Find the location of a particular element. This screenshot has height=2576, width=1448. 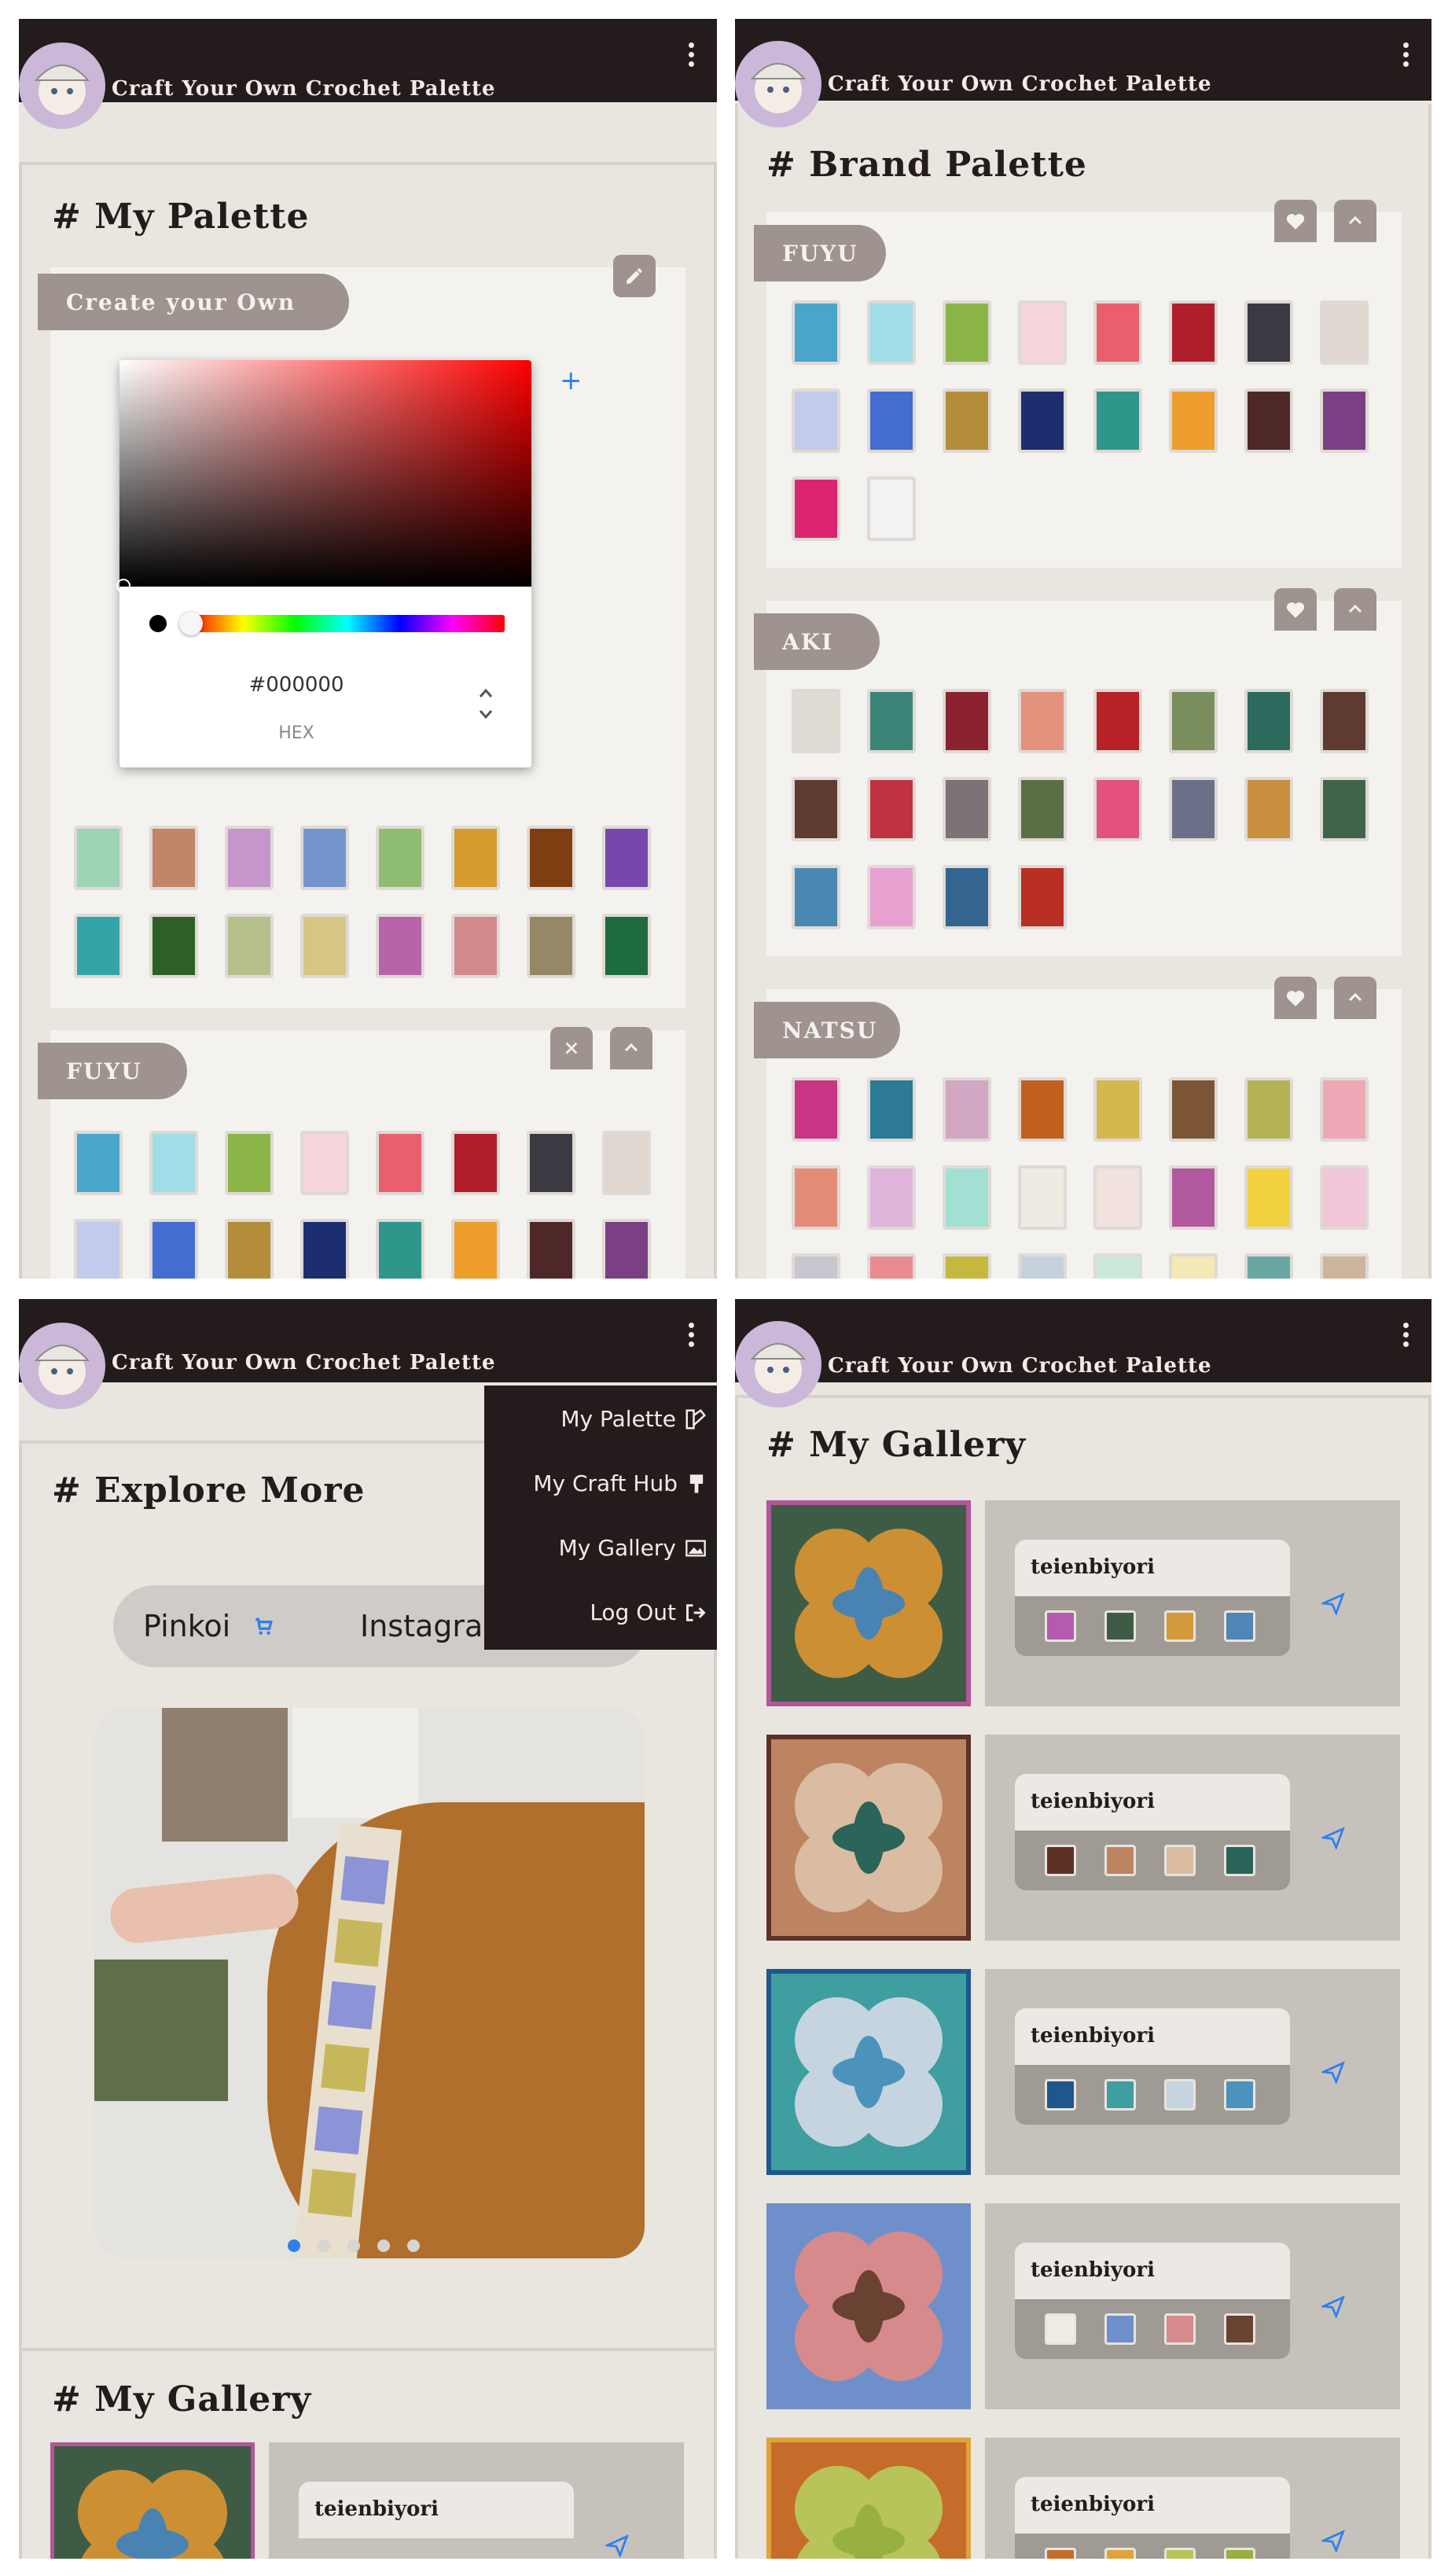

menu-item-my-craft-hub: My Craft Hub is located at coordinates (620, 1483).